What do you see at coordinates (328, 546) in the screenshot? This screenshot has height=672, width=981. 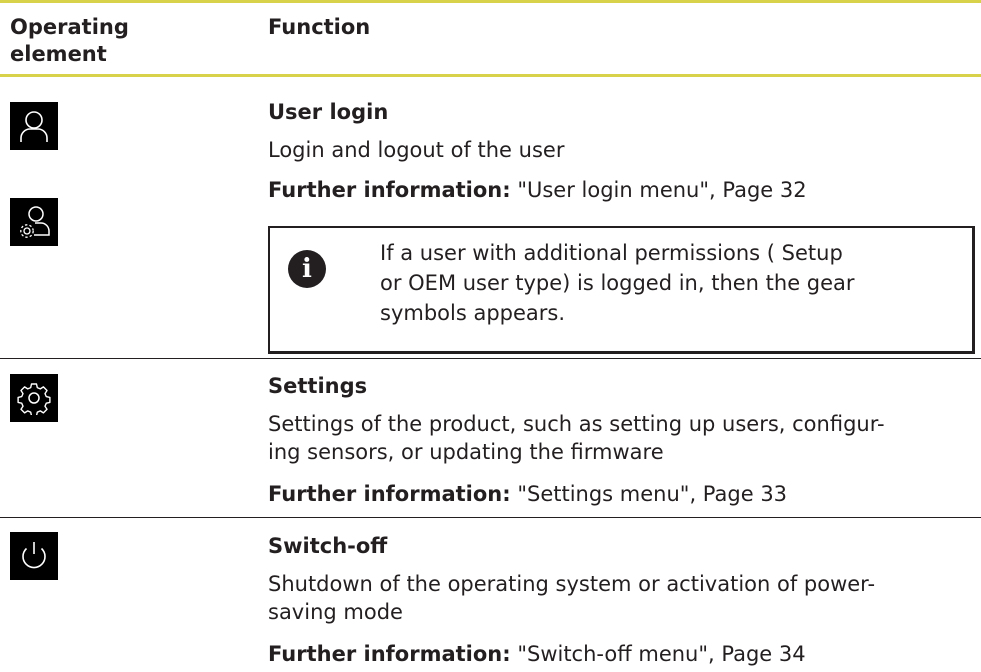 I see `row-title-switch-off: Switch-off` at bounding box center [328, 546].